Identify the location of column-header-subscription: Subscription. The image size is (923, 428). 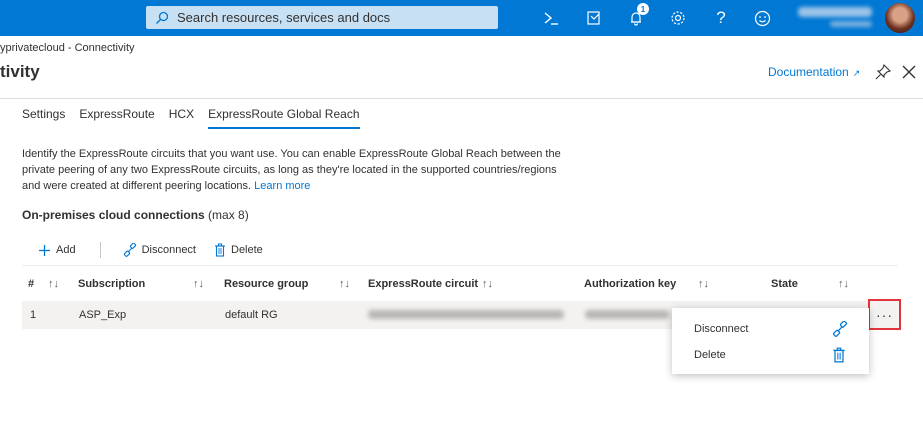
(111, 284).